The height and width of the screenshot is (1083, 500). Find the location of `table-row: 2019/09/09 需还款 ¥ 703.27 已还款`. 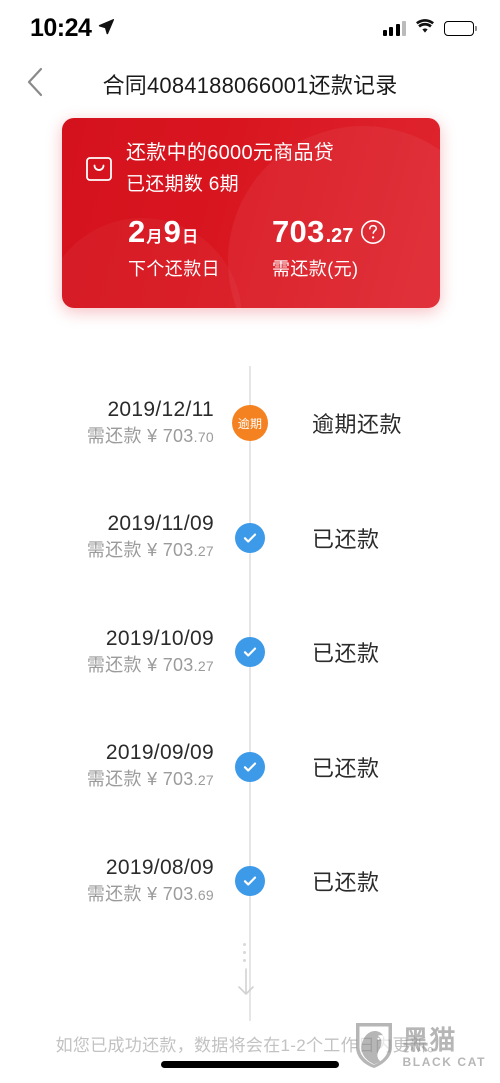

table-row: 2019/09/09 需还款 ¥ 703.27 已还款 is located at coordinates (250, 767).